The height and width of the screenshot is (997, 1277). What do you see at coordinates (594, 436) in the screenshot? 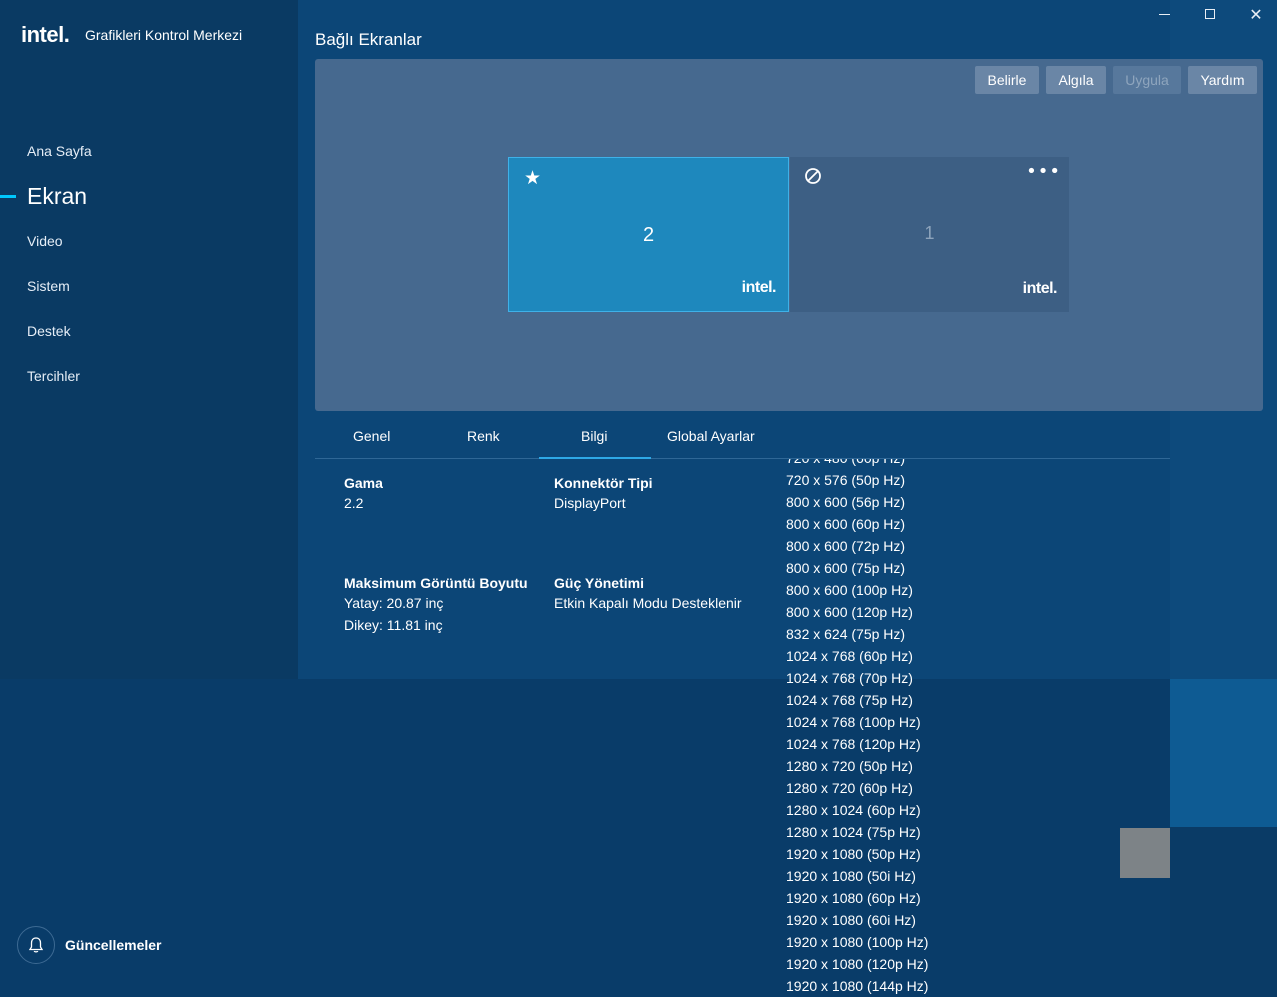
I see `tab-info: Bilgi` at bounding box center [594, 436].